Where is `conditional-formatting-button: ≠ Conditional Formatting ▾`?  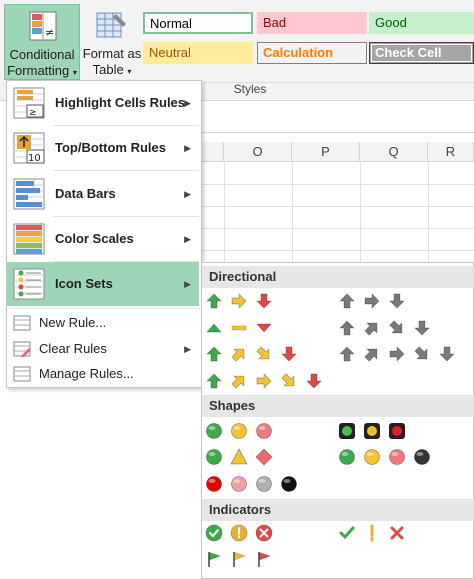
conditional-formatting-button: ≠ Conditional Formatting ▾ is located at coordinates (42, 42).